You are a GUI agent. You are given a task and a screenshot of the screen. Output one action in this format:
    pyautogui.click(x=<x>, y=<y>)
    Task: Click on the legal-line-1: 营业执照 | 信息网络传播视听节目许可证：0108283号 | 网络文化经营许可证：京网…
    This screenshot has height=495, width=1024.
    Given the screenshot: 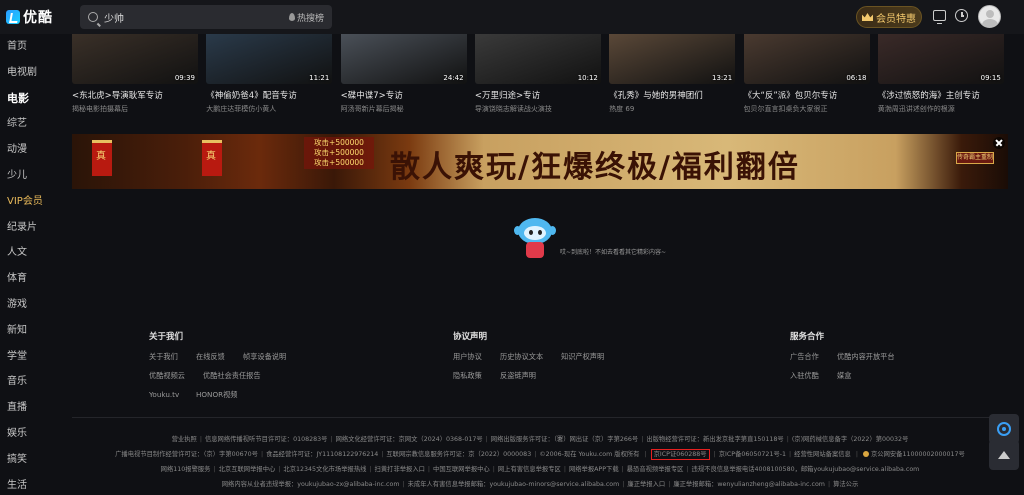 What is the action you would take?
    pyautogui.click(x=540, y=438)
    